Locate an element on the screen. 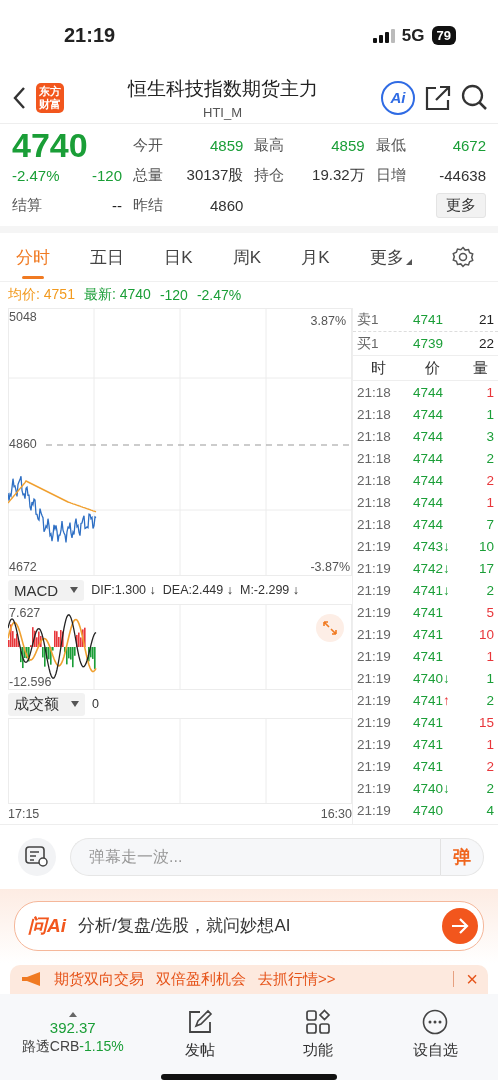 This screenshot has height=1080, width=498. search-icon is located at coordinates (474, 97).